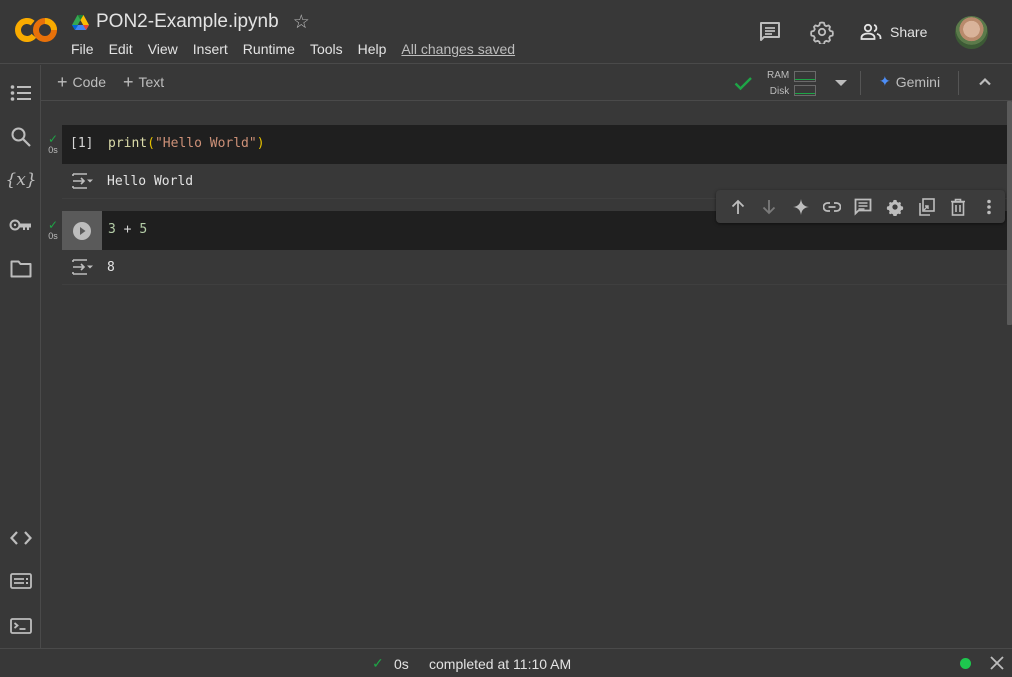 The width and height of the screenshot is (1012, 677). I want to click on run-cell-button, so click(82, 230).